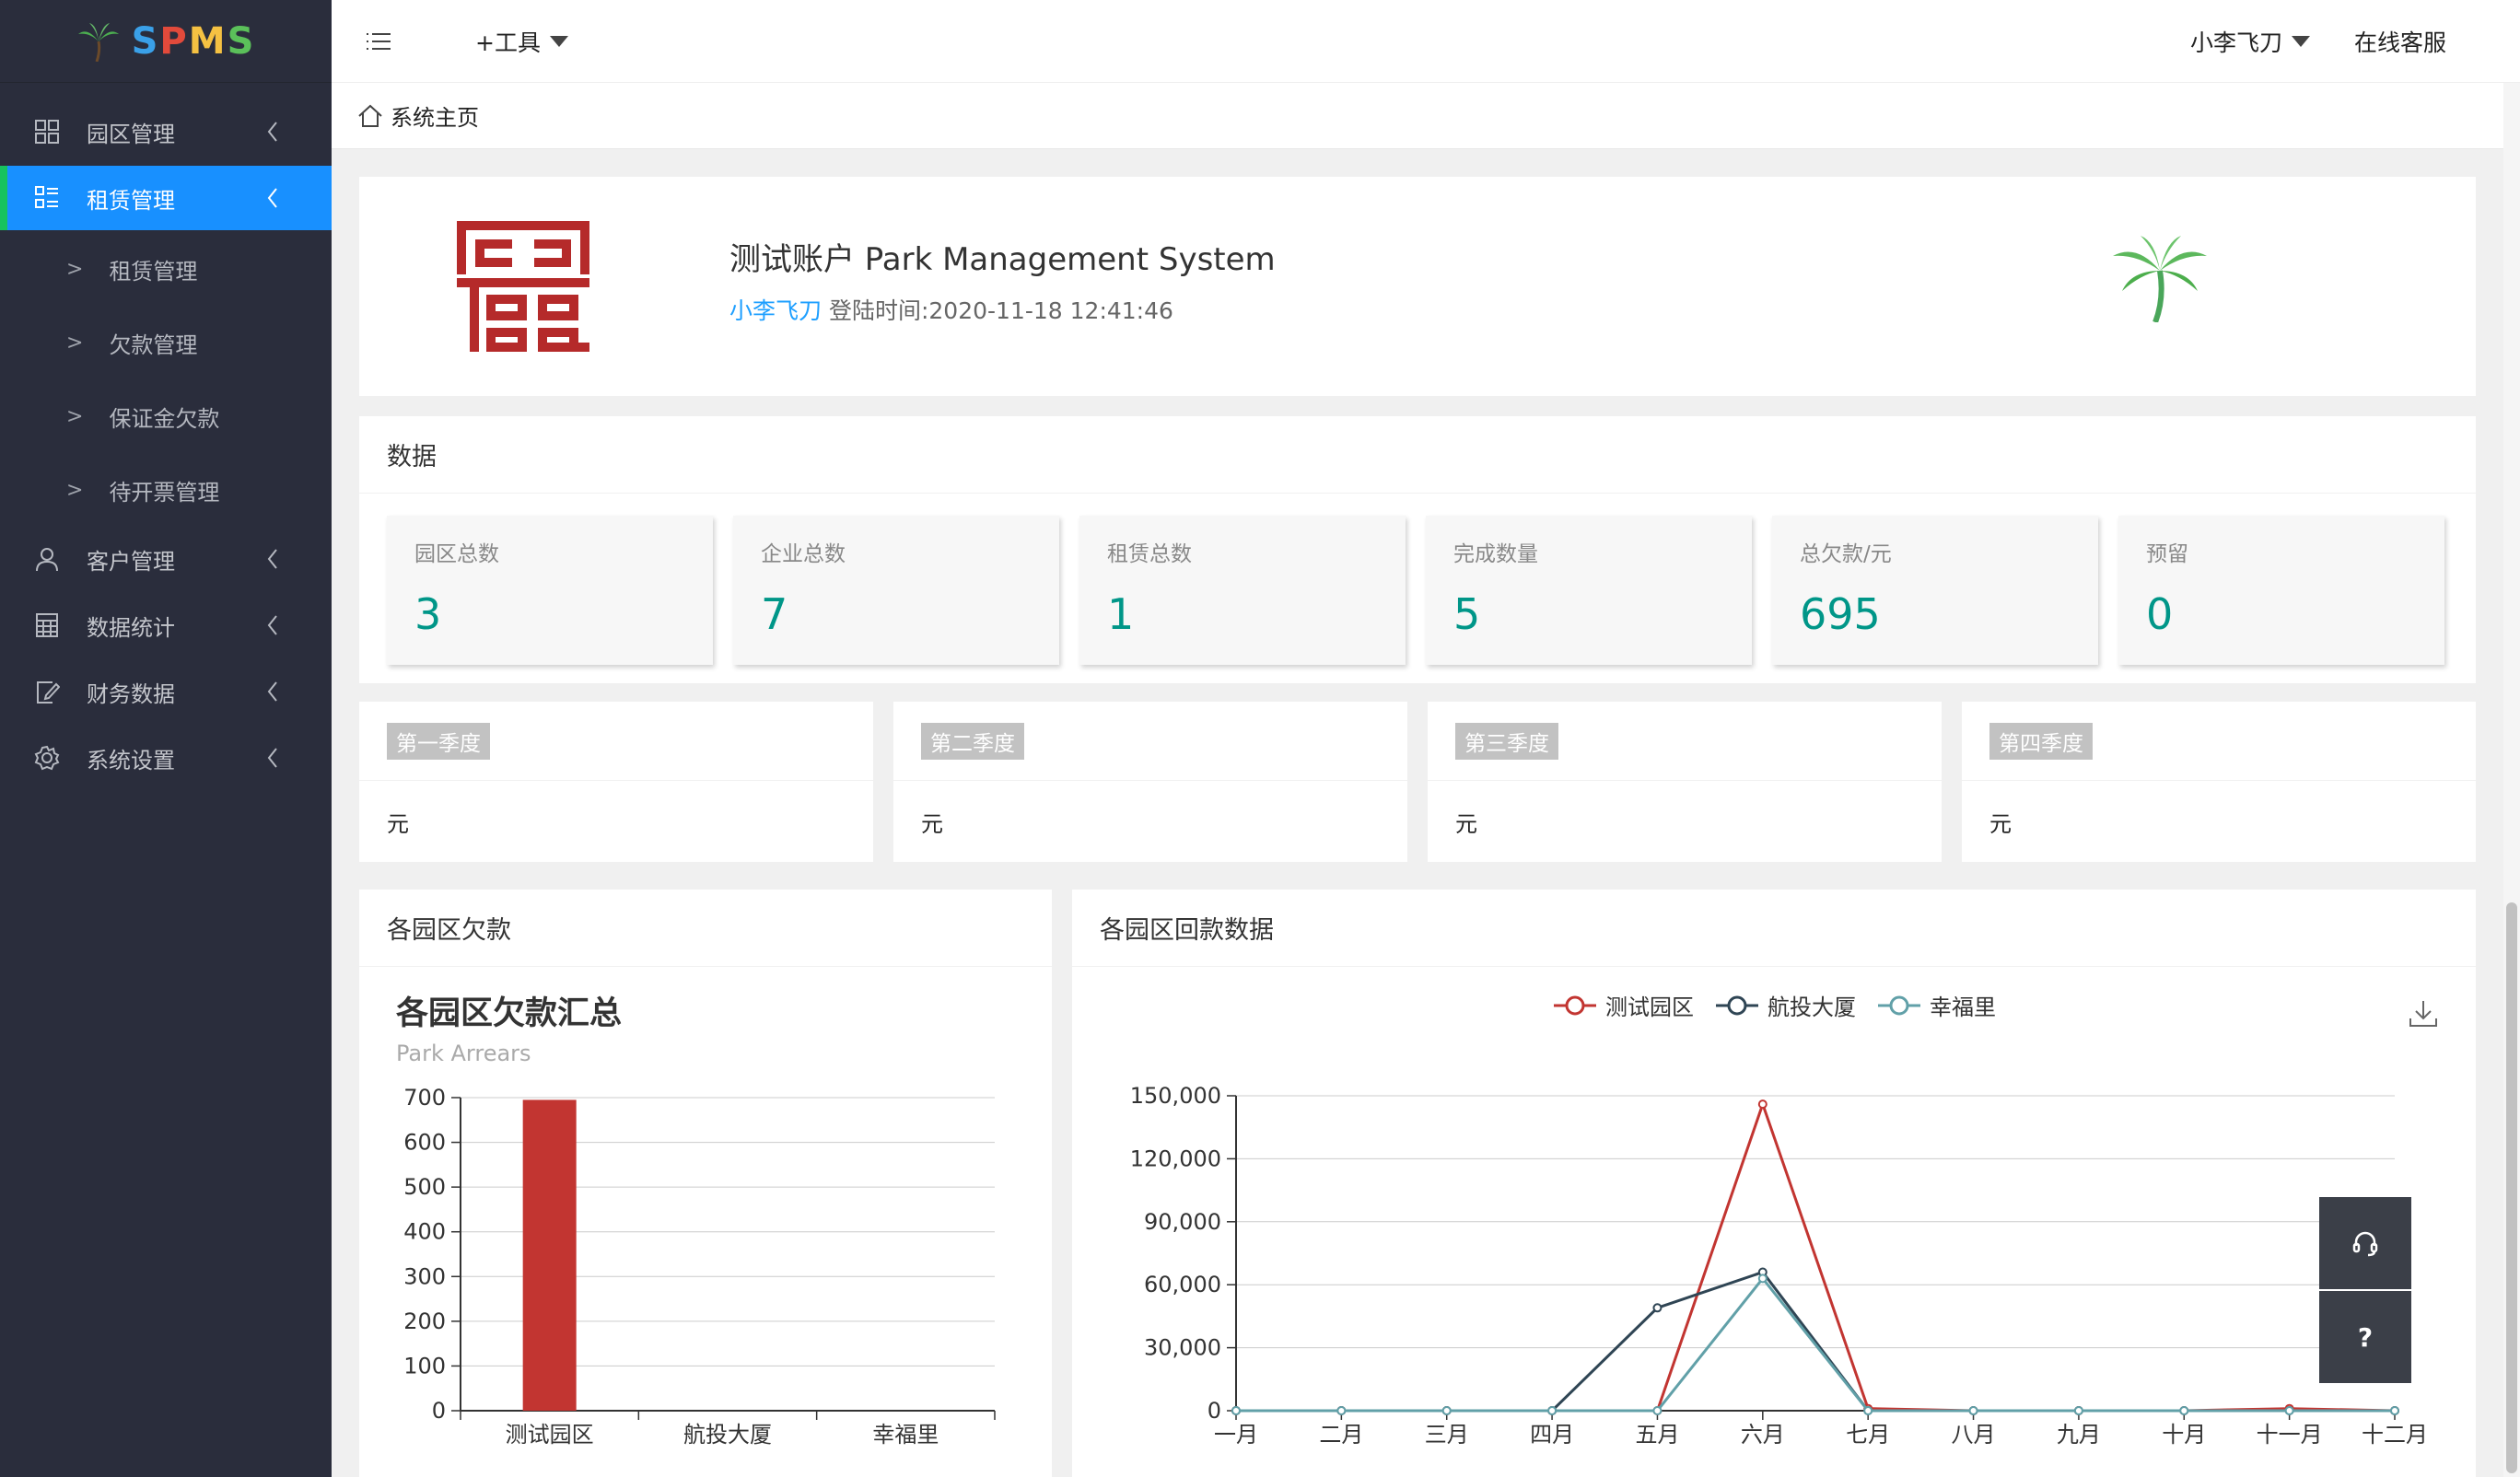 The width and height of the screenshot is (2520, 1477). I want to click on quarter-badge: 第四季度, so click(2041, 741).